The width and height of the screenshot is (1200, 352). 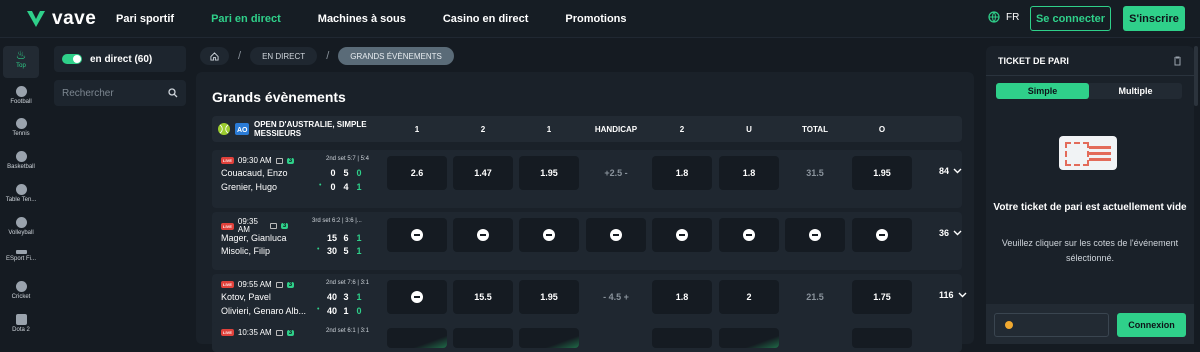 I want to click on tv-icon, so click(x=279, y=332).